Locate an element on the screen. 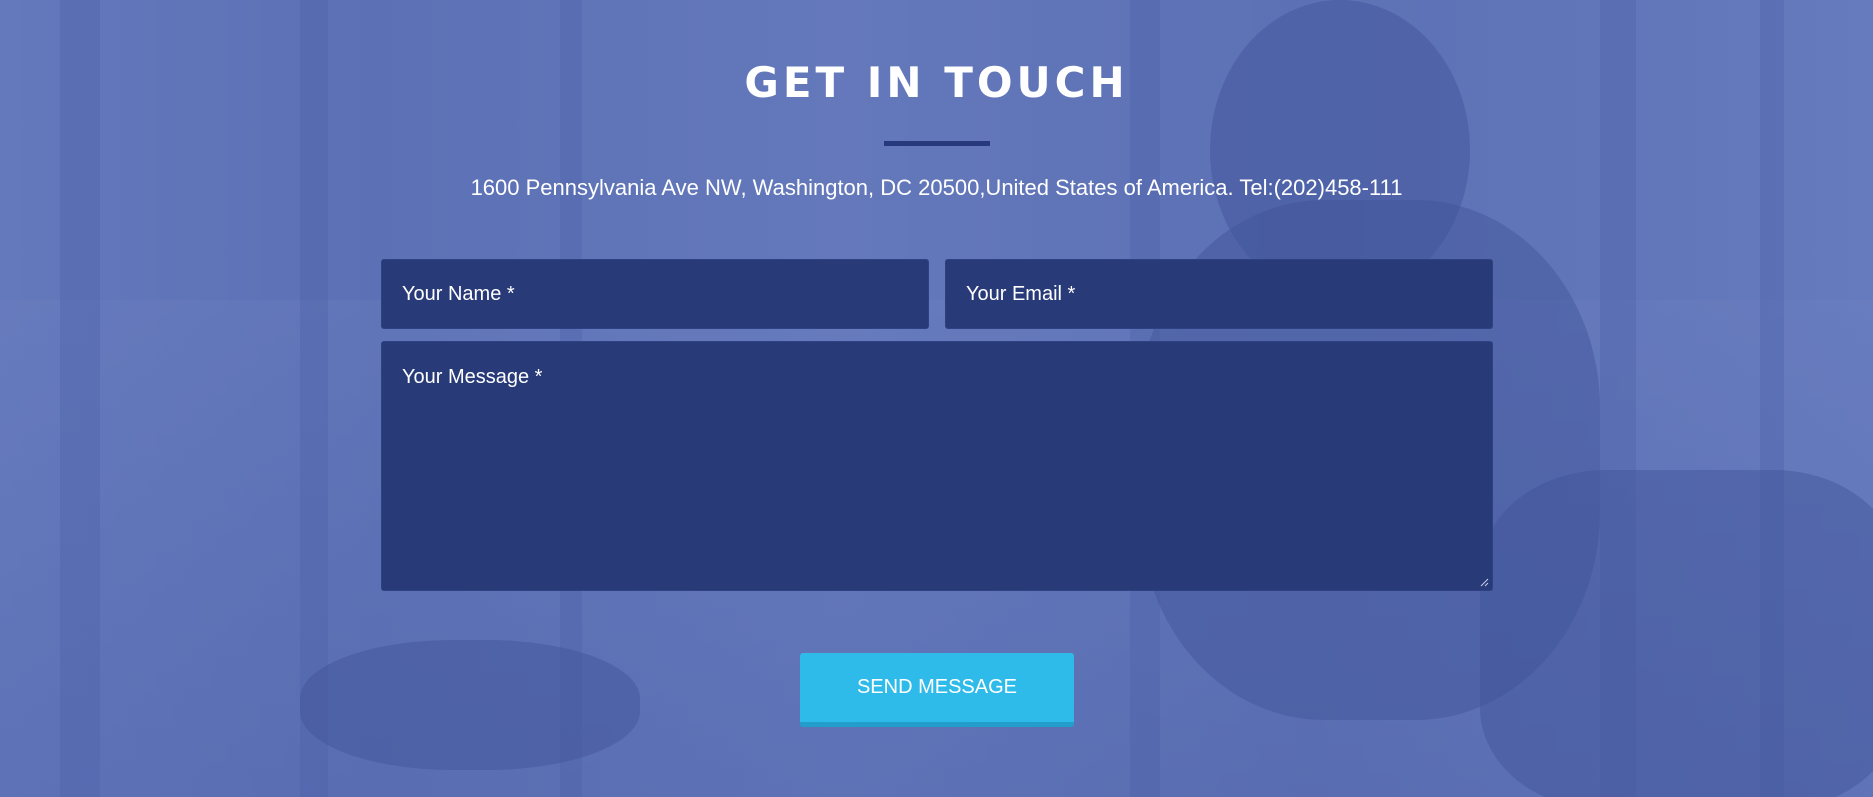 Image resolution: width=1873 pixels, height=797 pixels. section-title: GET IN TOUCH is located at coordinates (936, 82).